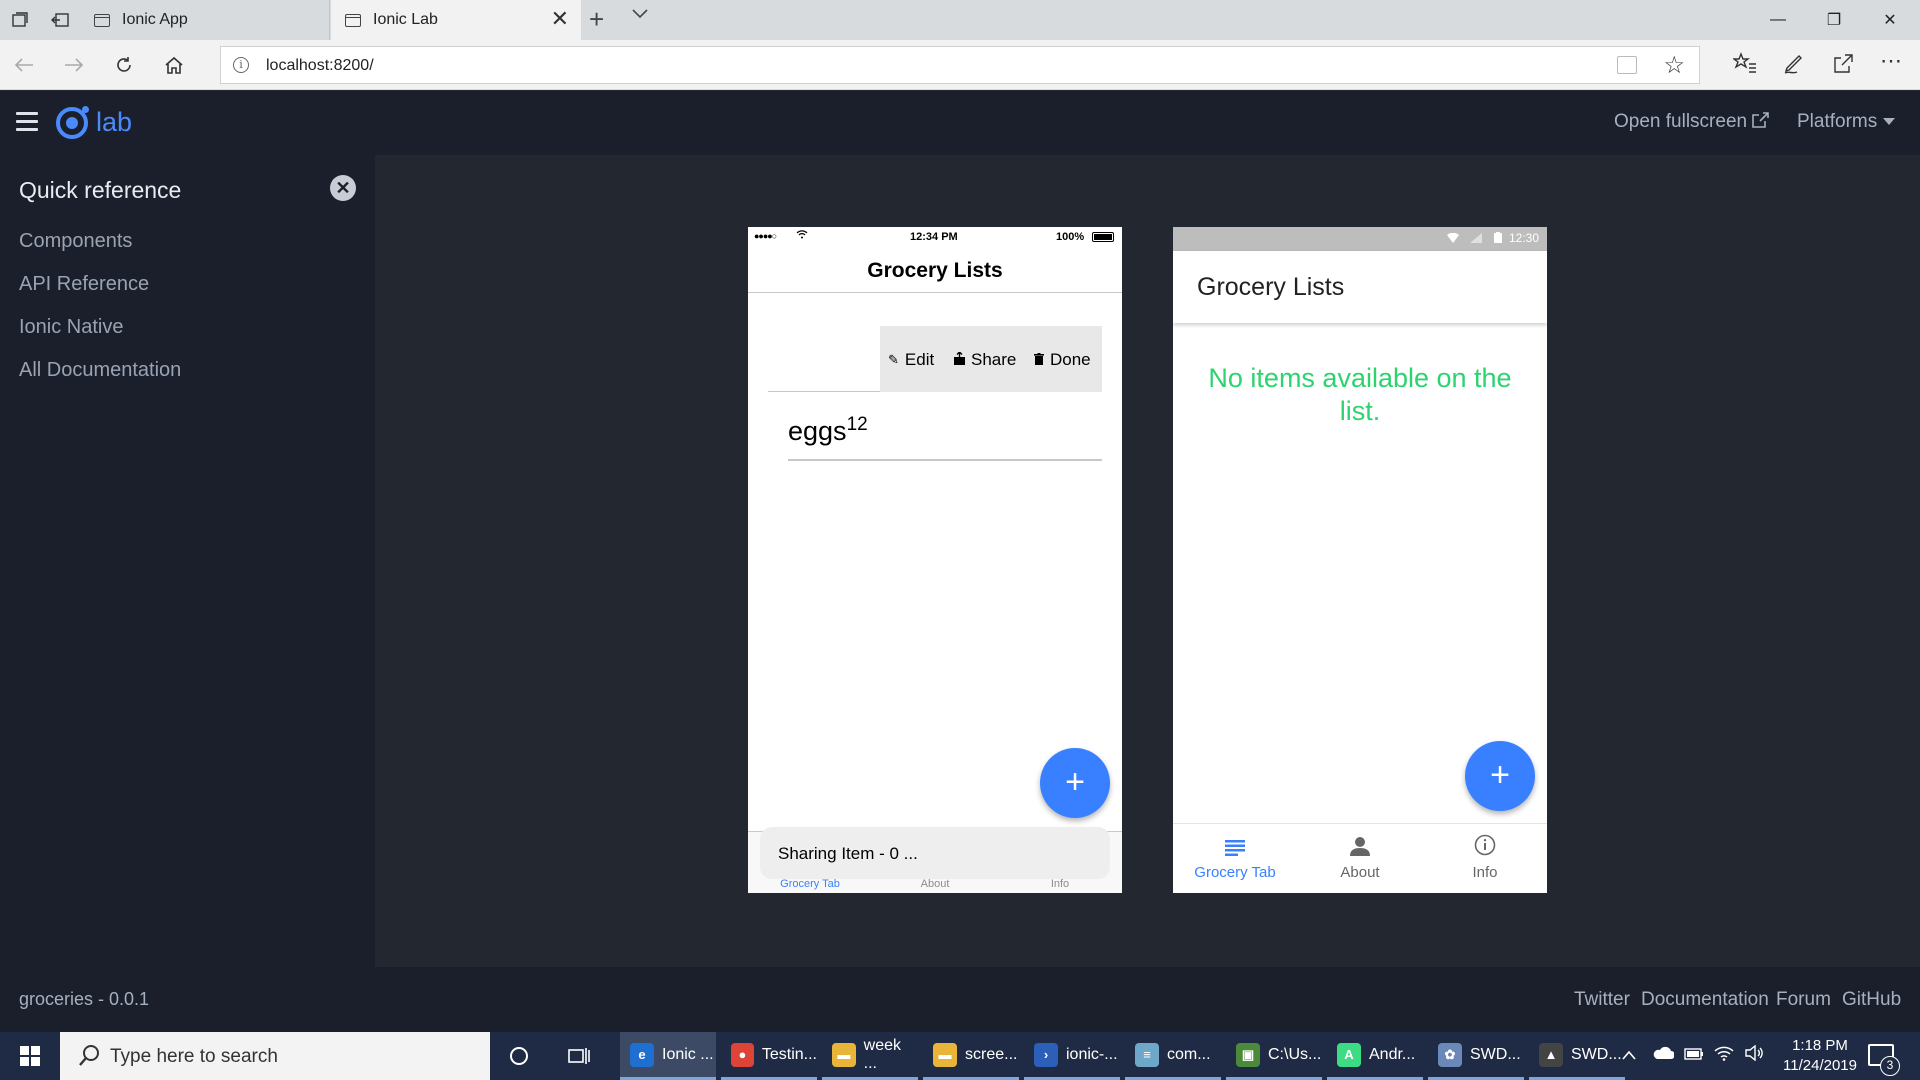 This screenshot has height=1080, width=1920. I want to click on sidebar-link-ionic-native: Ionic Native, so click(71, 327).